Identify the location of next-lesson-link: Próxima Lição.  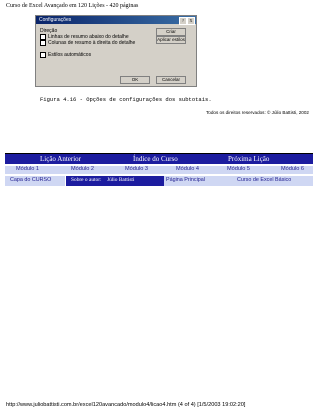
(248, 159).